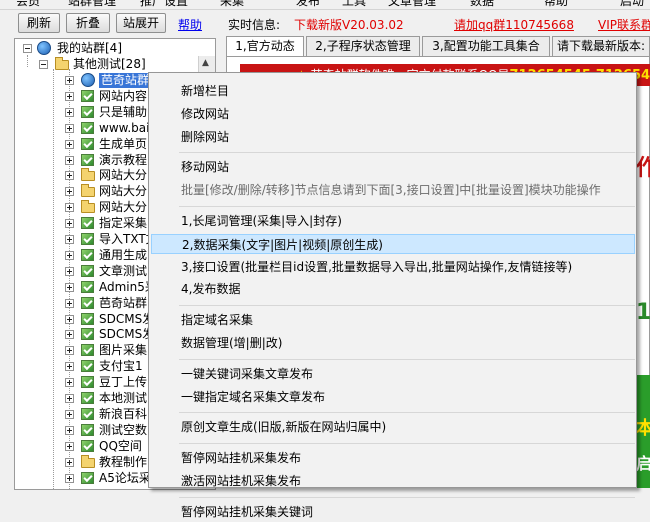 This screenshot has height=522, width=650. I want to click on top-menu-item: 启动, so click(632, 4).